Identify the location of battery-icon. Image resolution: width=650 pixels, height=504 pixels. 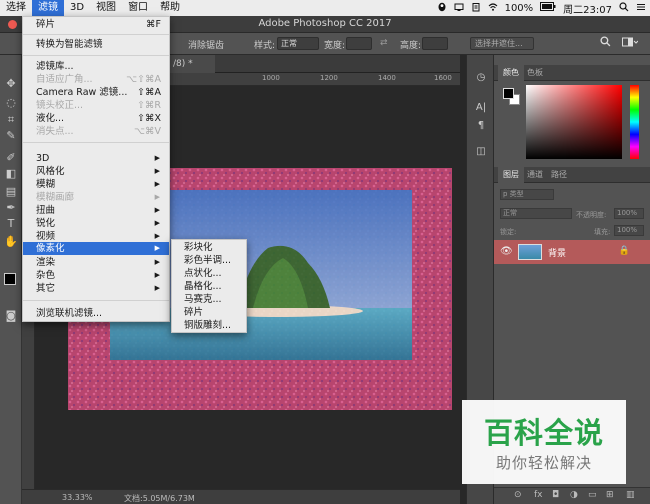
(548, 8).